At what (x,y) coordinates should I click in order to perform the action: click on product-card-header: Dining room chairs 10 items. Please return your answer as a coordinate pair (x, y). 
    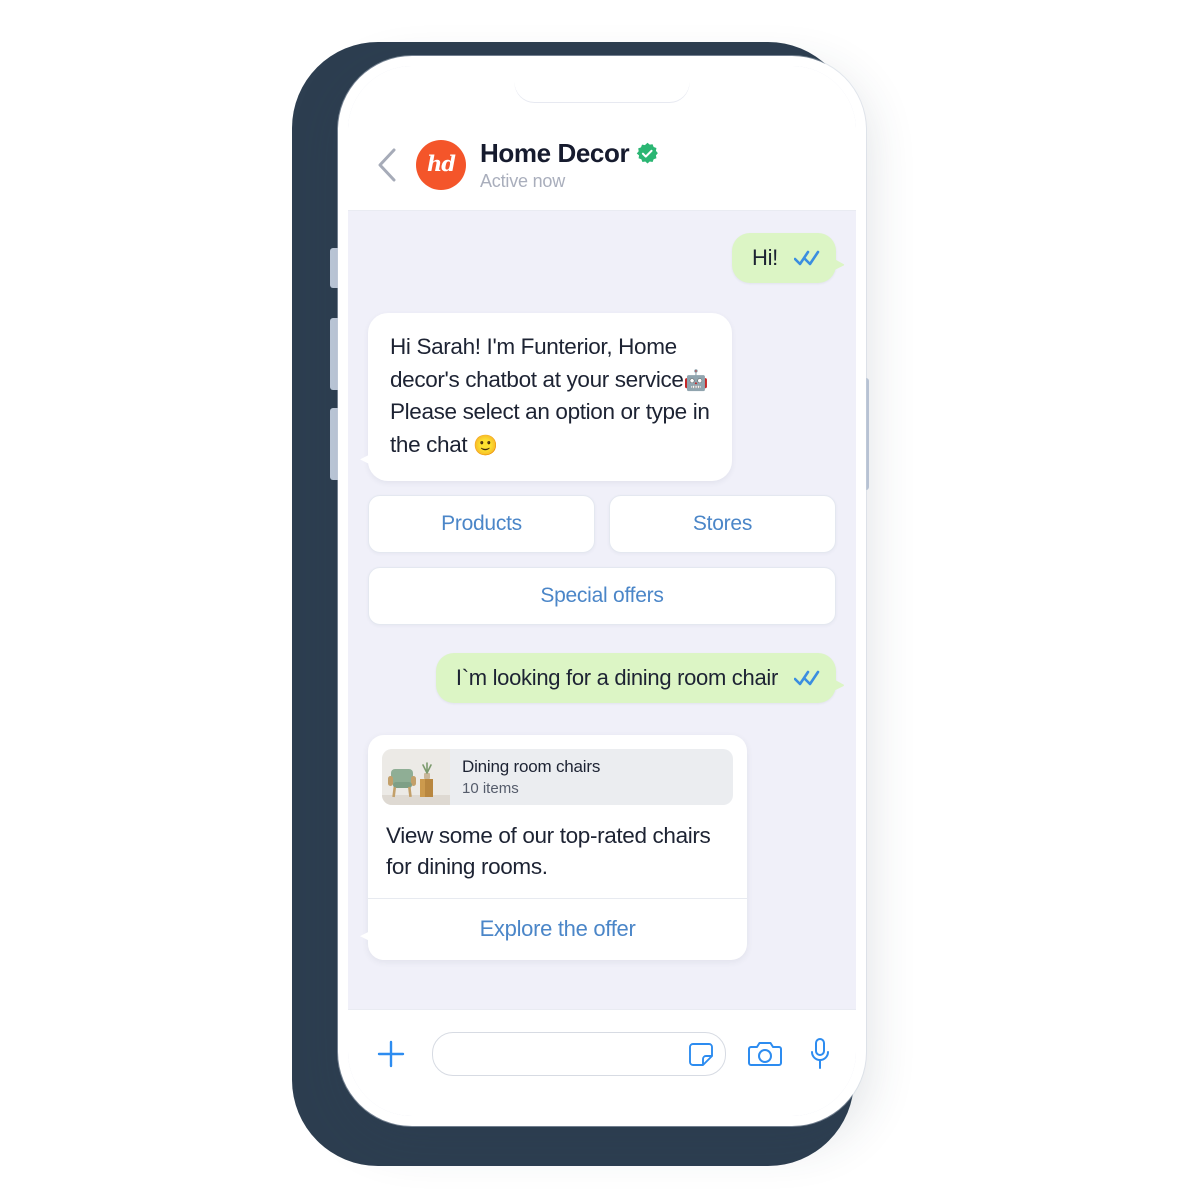
    Looking at the image, I should click on (558, 777).